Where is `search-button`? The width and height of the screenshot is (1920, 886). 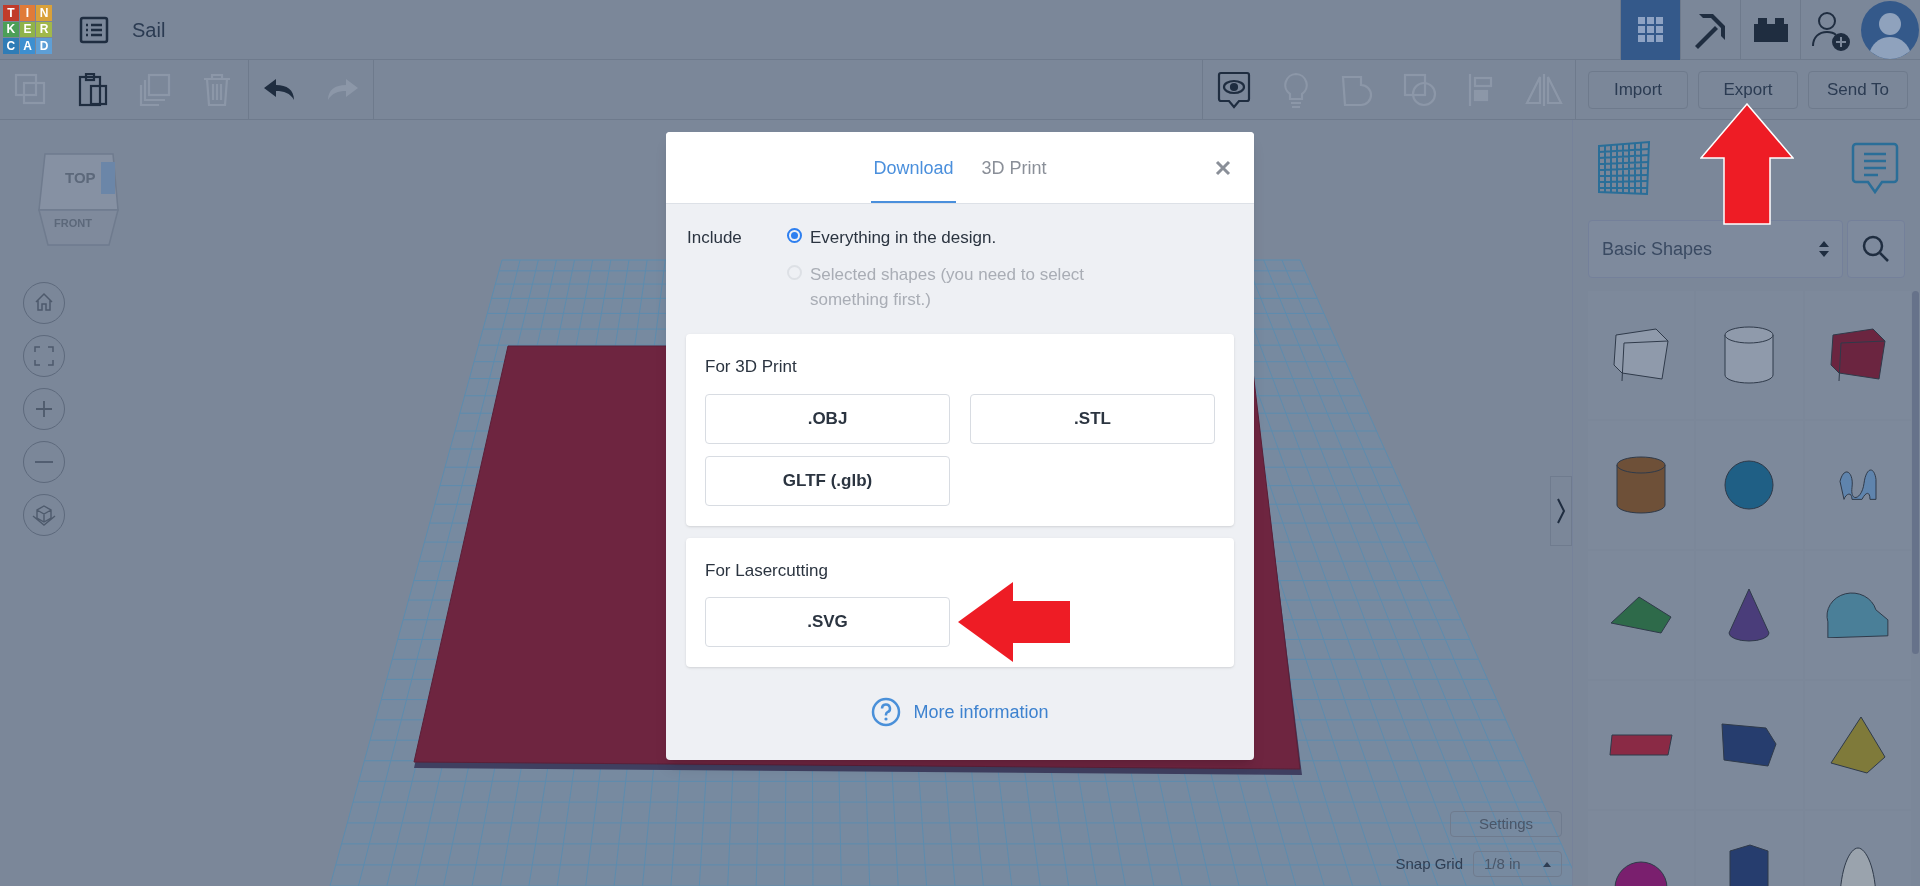 search-button is located at coordinates (1876, 249).